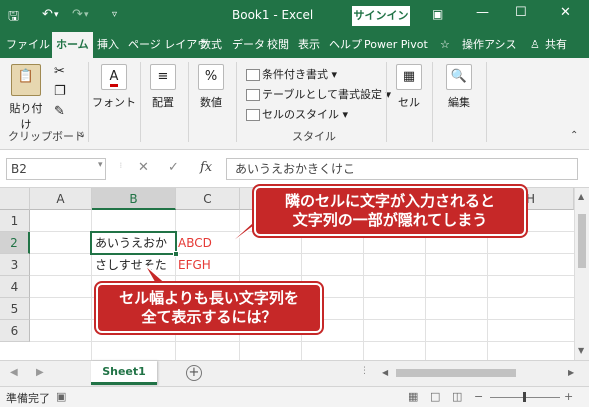  What do you see at coordinates (209, 317) in the screenshot?
I see `callout-line: 全て表示するには？` at bounding box center [209, 317].